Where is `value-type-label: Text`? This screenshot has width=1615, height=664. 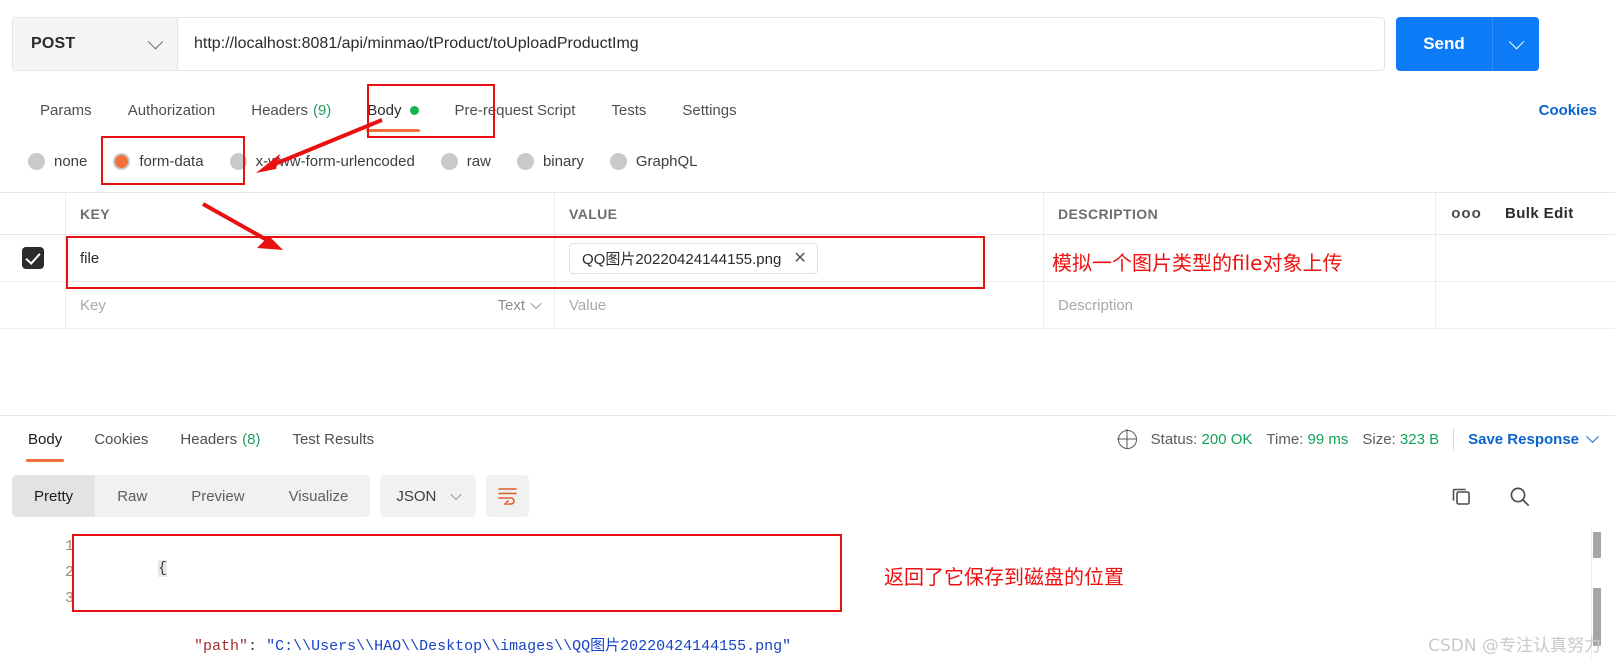
value-type-label: Text is located at coordinates (511, 305).